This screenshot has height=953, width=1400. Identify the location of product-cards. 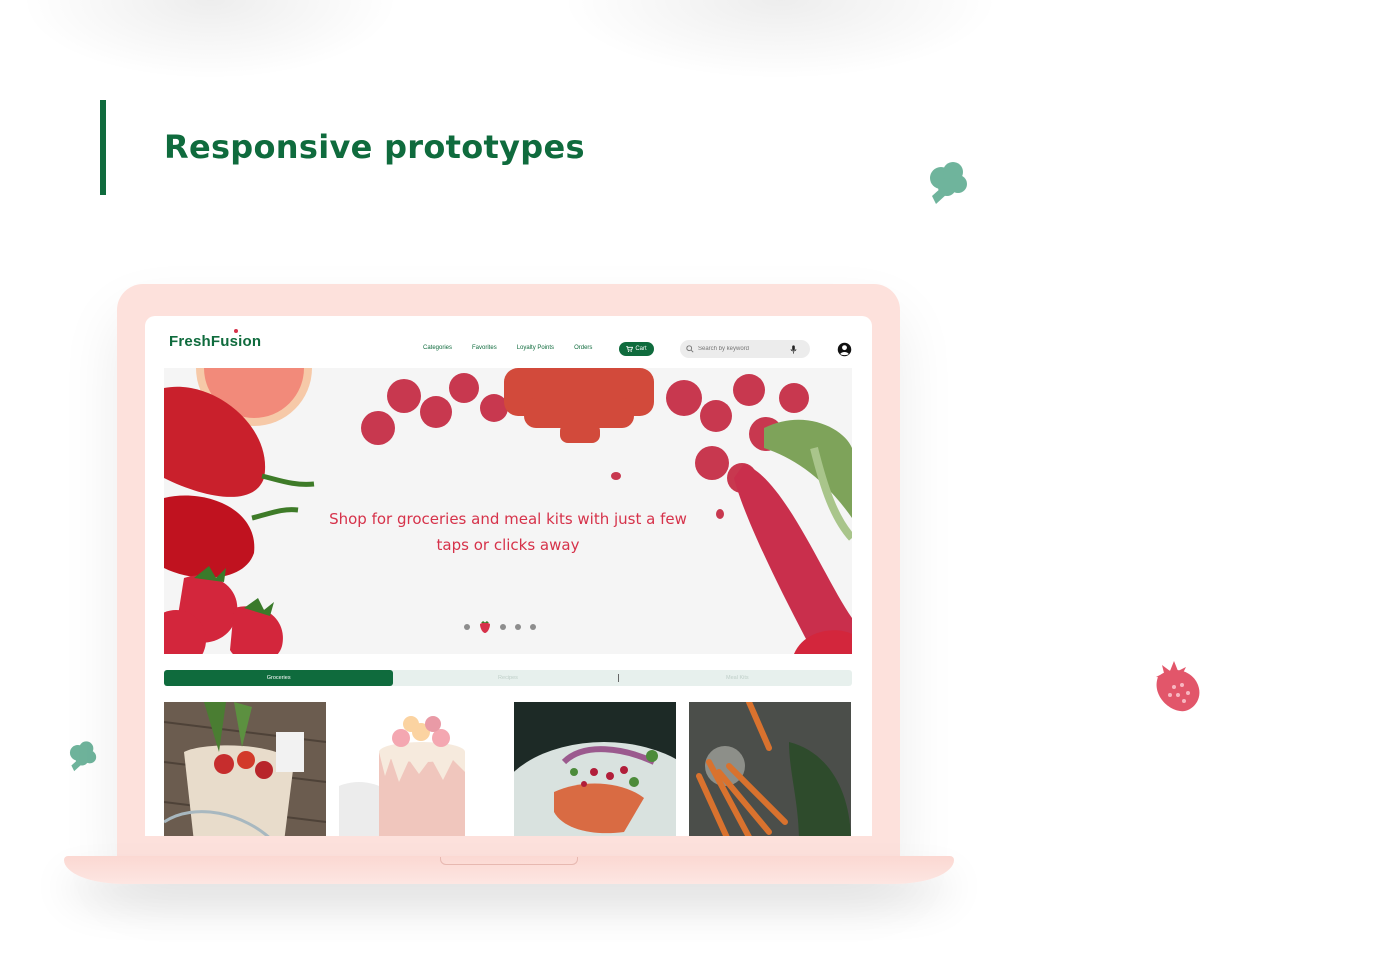
(508, 769).